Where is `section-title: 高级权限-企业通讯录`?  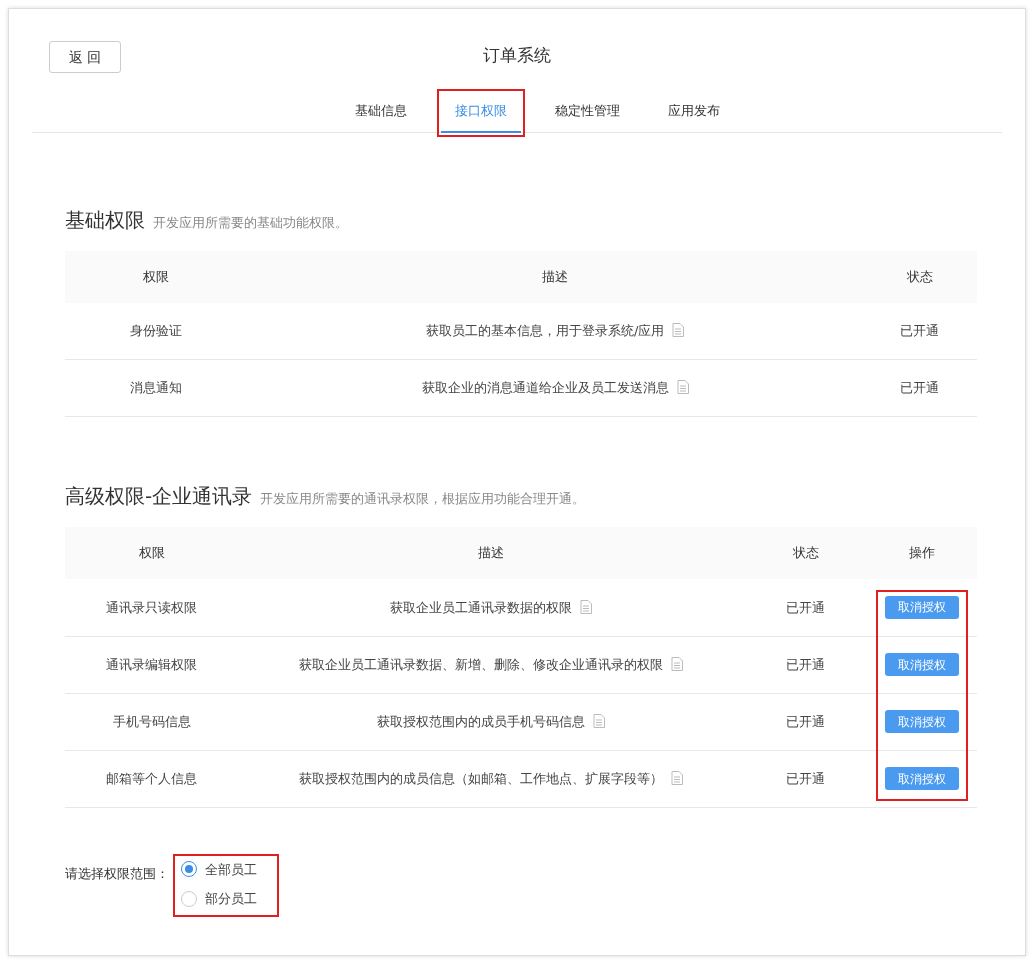 section-title: 高级权限-企业通讯录 is located at coordinates (159, 496).